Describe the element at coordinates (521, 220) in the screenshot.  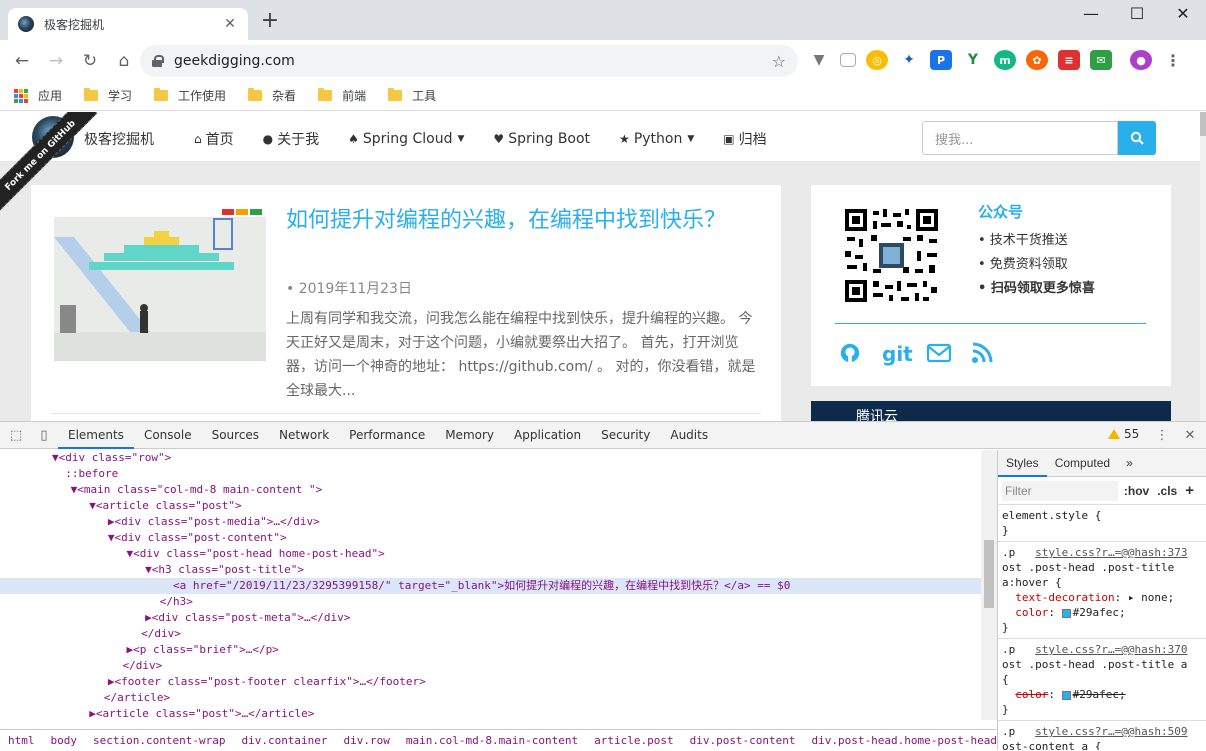
I see `post-title-link: 如何提升对编程的兴趣，在编程中找到快乐？` at that location.